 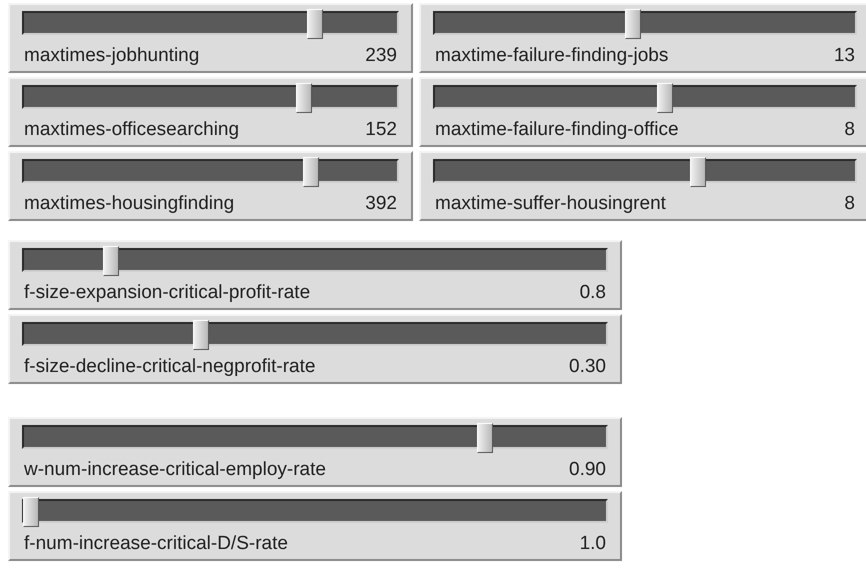 What do you see at coordinates (593, 293) in the screenshot?
I see `slider-value: 0.8` at bounding box center [593, 293].